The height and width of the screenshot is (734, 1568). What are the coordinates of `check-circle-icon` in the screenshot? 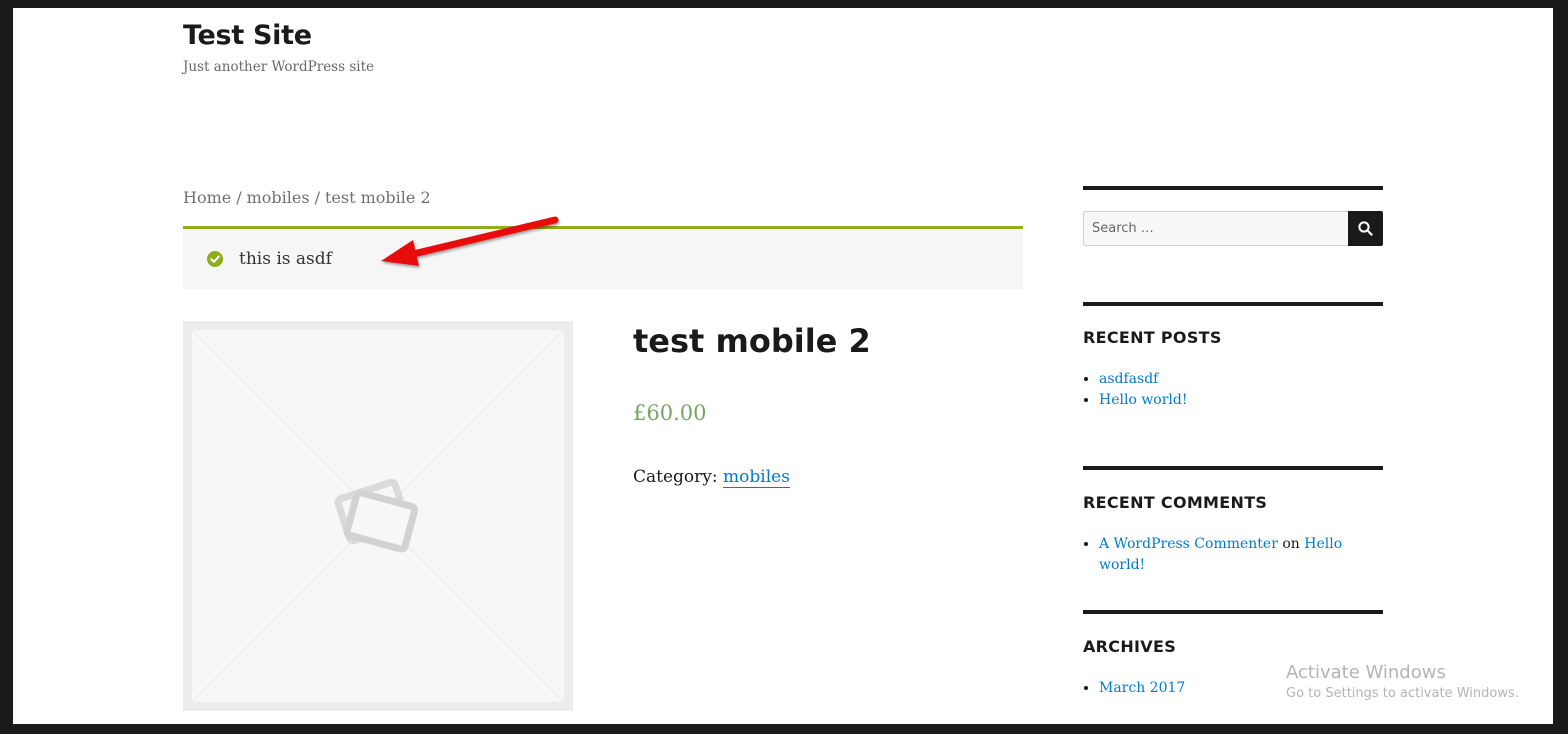 It's located at (215, 259).